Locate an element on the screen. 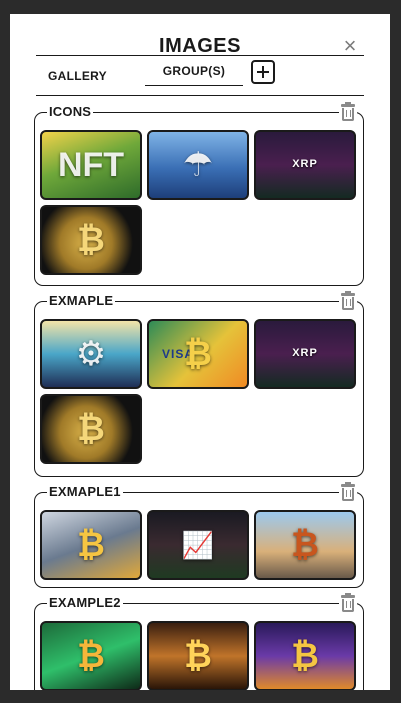 The height and width of the screenshot is (703, 401). bitcoin-green-image: ₿ is located at coordinates (91, 655).